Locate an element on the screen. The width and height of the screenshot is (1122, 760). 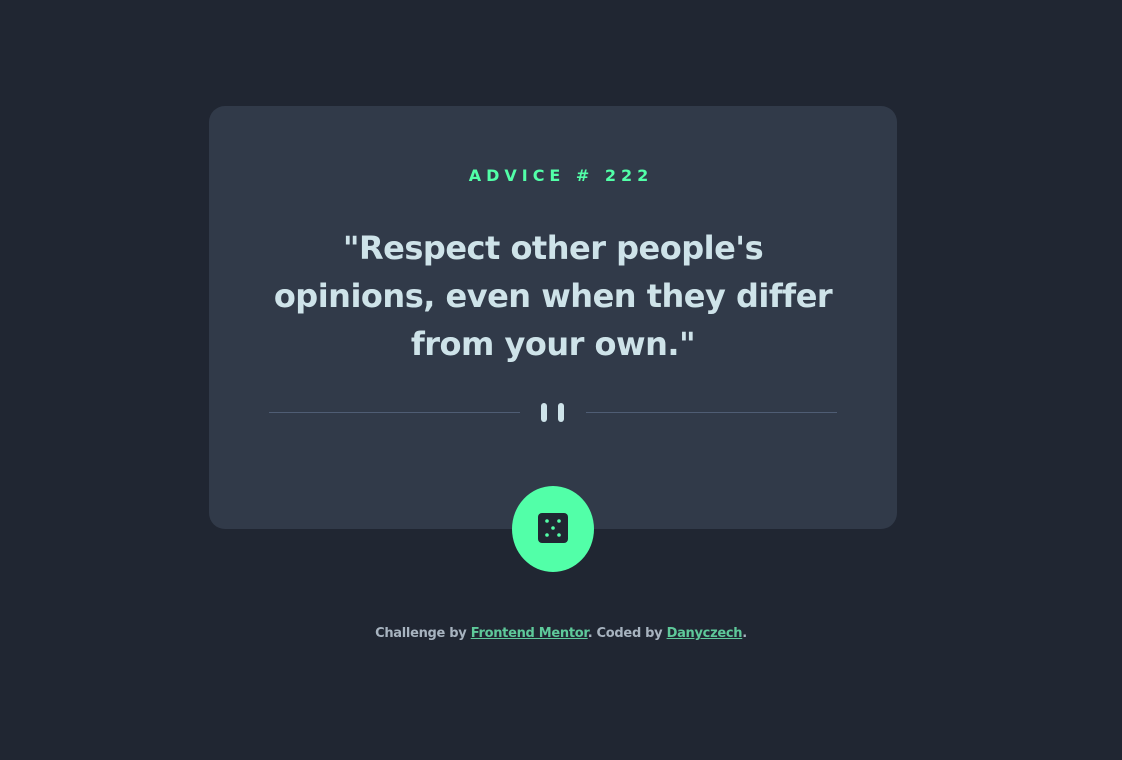
frontend-mentor-link: Frontend Mentor is located at coordinates (529, 633).